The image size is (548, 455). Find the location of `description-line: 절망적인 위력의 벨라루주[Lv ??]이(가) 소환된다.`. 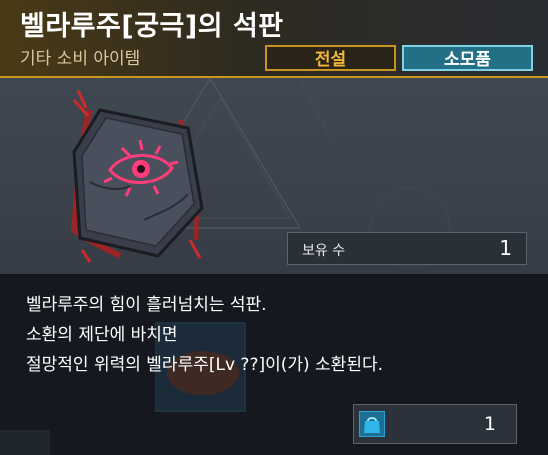

description-line: 절망적인 위력의 벨라루주[Lv ??]이(가) 소환된다. is located at coordinates (205, 365).